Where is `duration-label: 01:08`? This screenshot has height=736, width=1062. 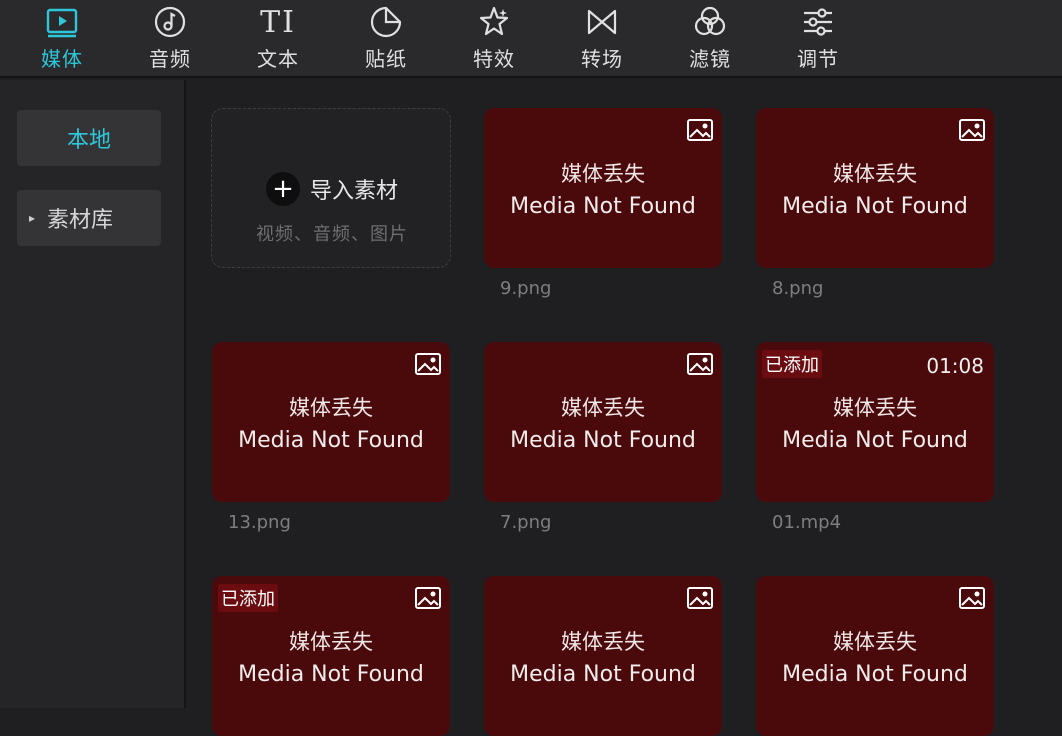
duration-label: 01:08 is located at coordinates (955, 366).